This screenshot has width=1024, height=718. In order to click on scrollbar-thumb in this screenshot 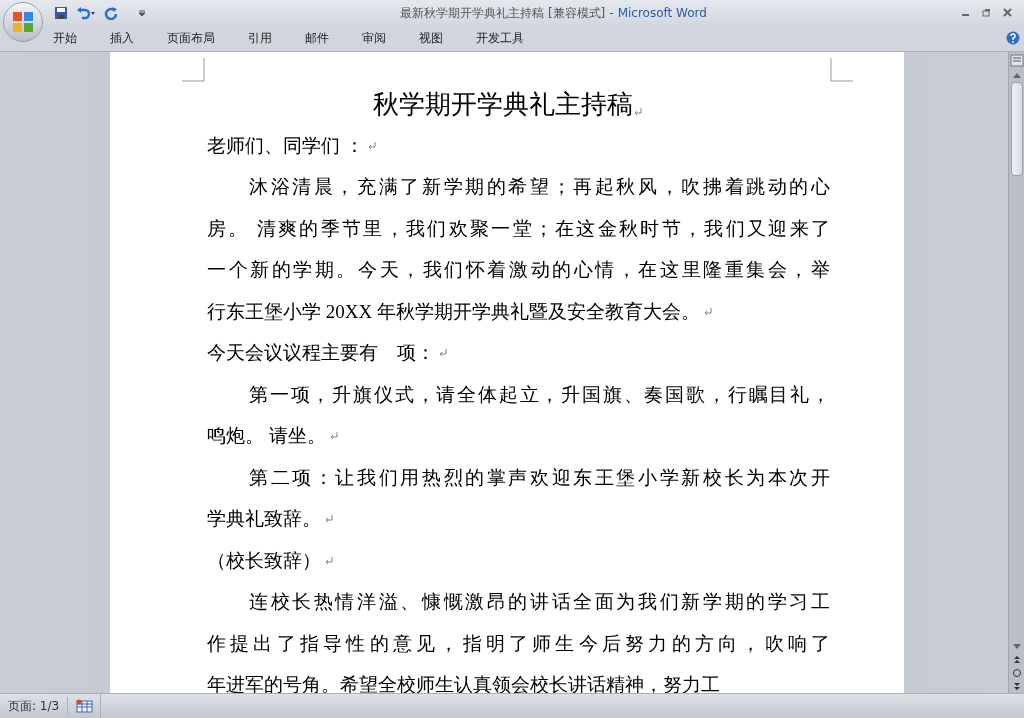, I will do `click(1016, 129)`.